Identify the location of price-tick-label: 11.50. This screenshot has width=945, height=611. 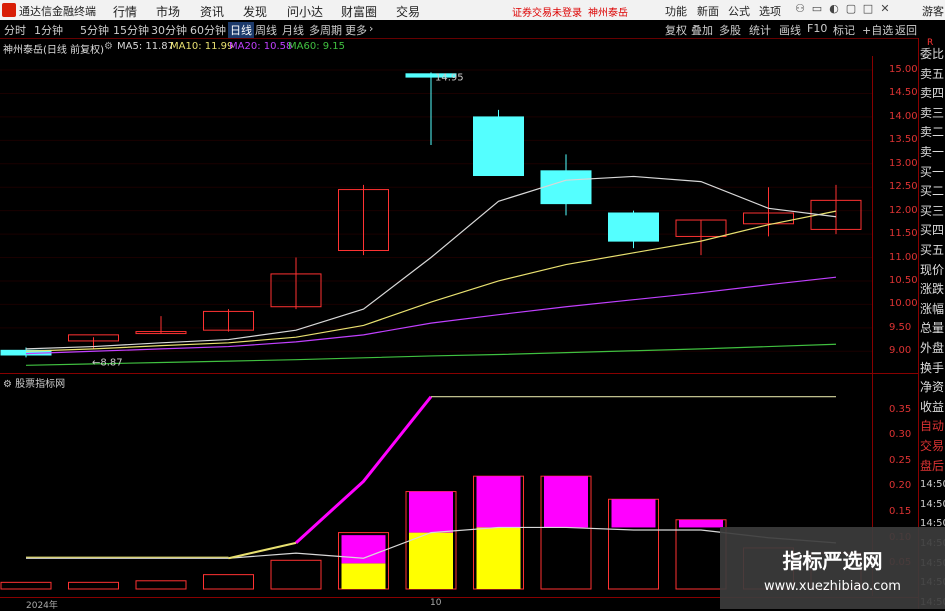
(903, 234).